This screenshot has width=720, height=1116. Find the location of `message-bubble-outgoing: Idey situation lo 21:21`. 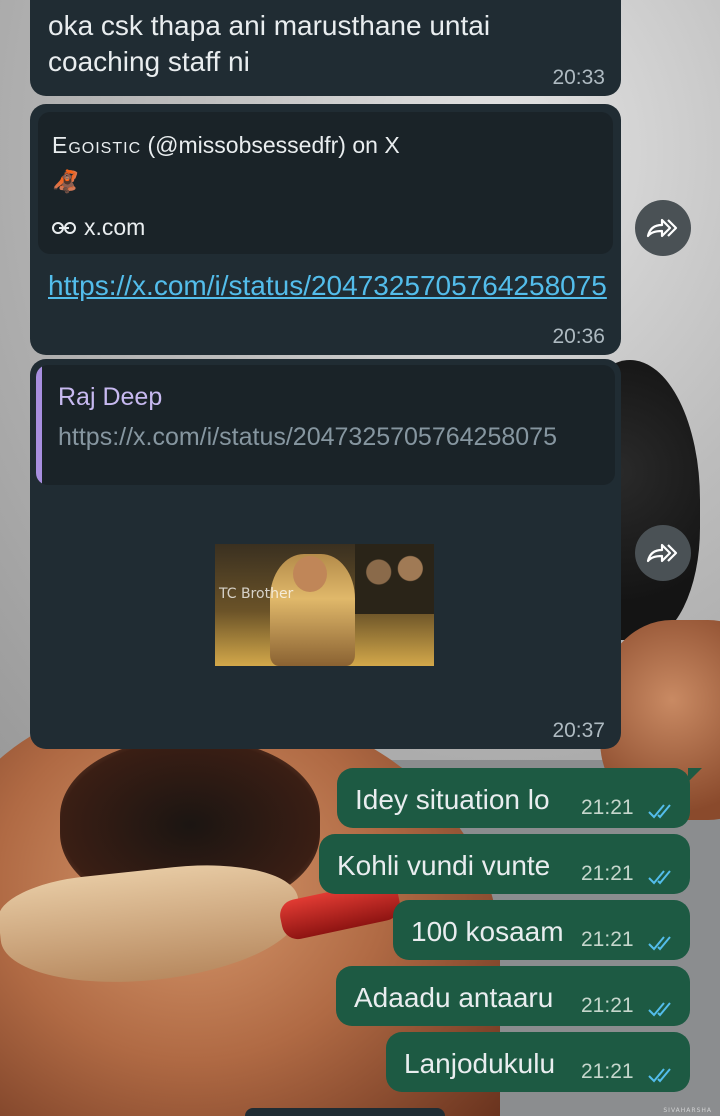

message-bubble-outgoing: Idey situation lo 21:21 is located at coordinates (519, 798).